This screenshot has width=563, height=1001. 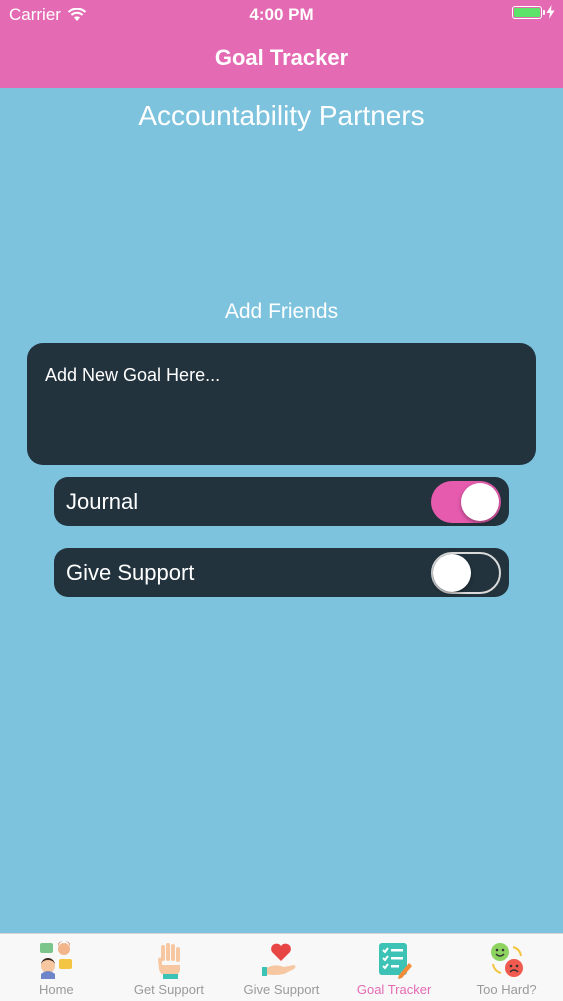 I want to click on heart-hand-icon, so click(x=279, y=959).